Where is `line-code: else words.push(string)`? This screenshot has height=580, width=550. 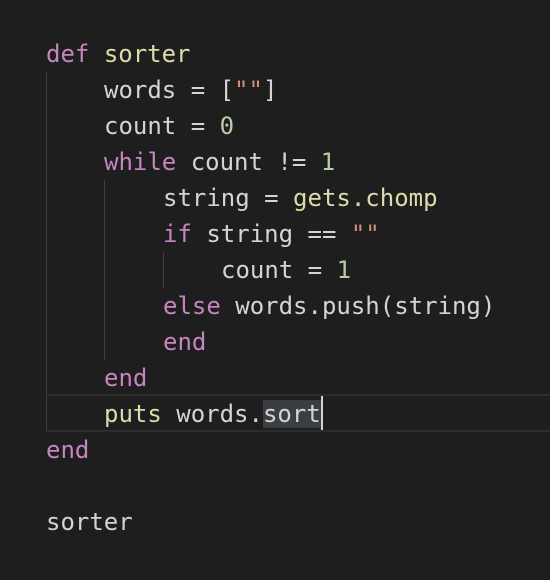 line-code: else words.push(string) is located at coordinates (329, 306).